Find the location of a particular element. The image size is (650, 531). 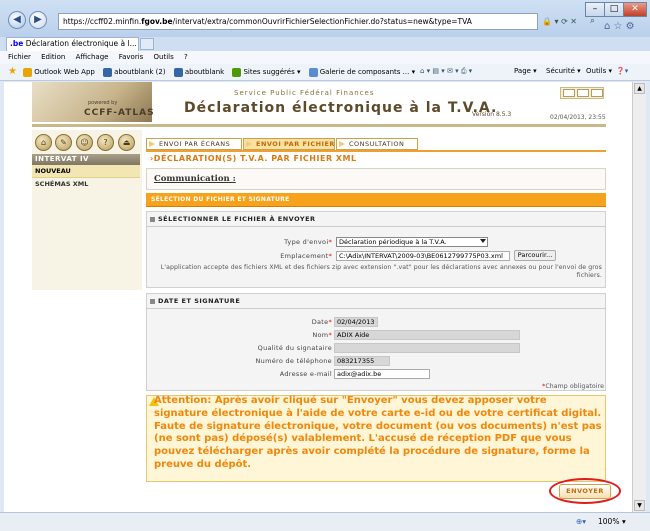

sidebar-section-intervat: INTERVAT IV is located at coordinates (86, 159).